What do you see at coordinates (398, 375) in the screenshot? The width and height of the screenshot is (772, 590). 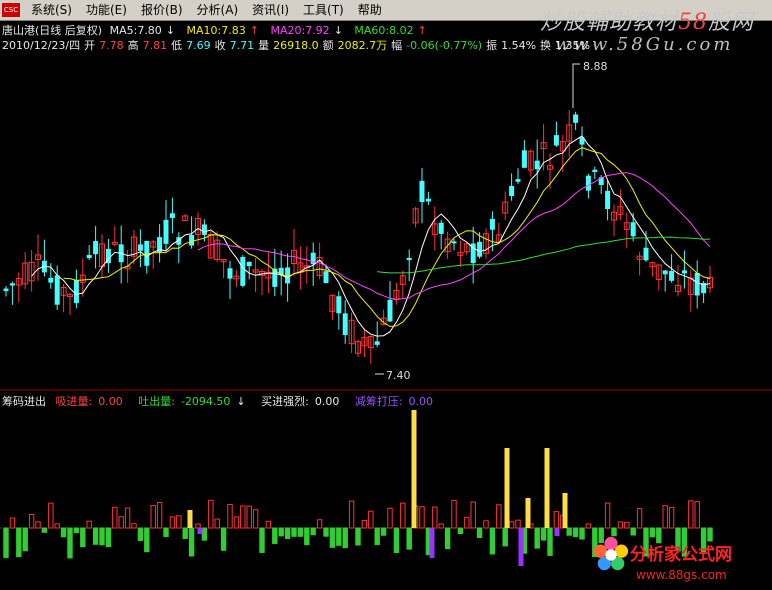 I see `low-marker-label: 7.40` at bounding box center [398, 375].